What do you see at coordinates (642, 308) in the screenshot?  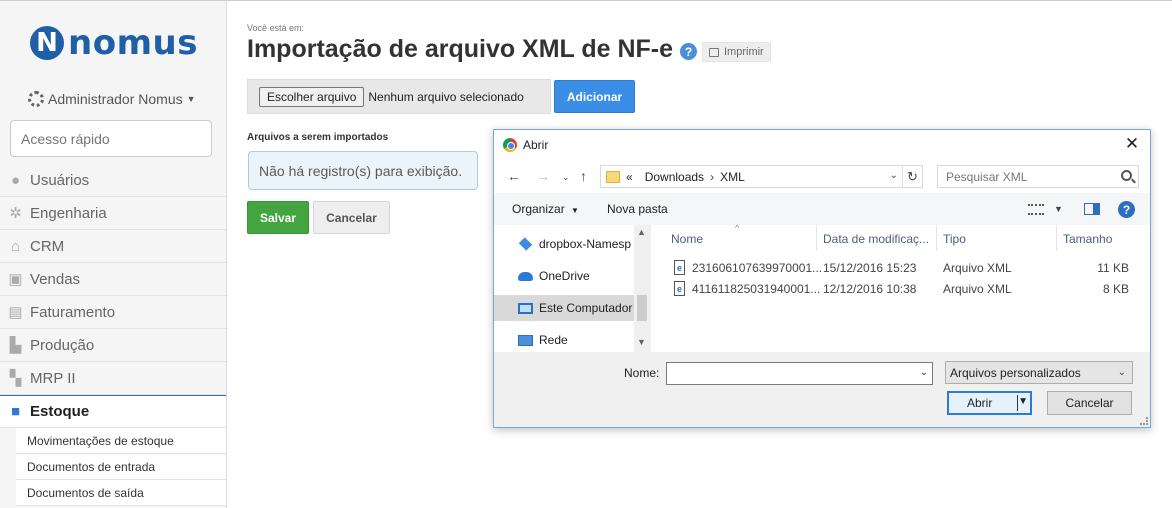 I see `scrollbar-thumb` at bounding box center [642, 308].